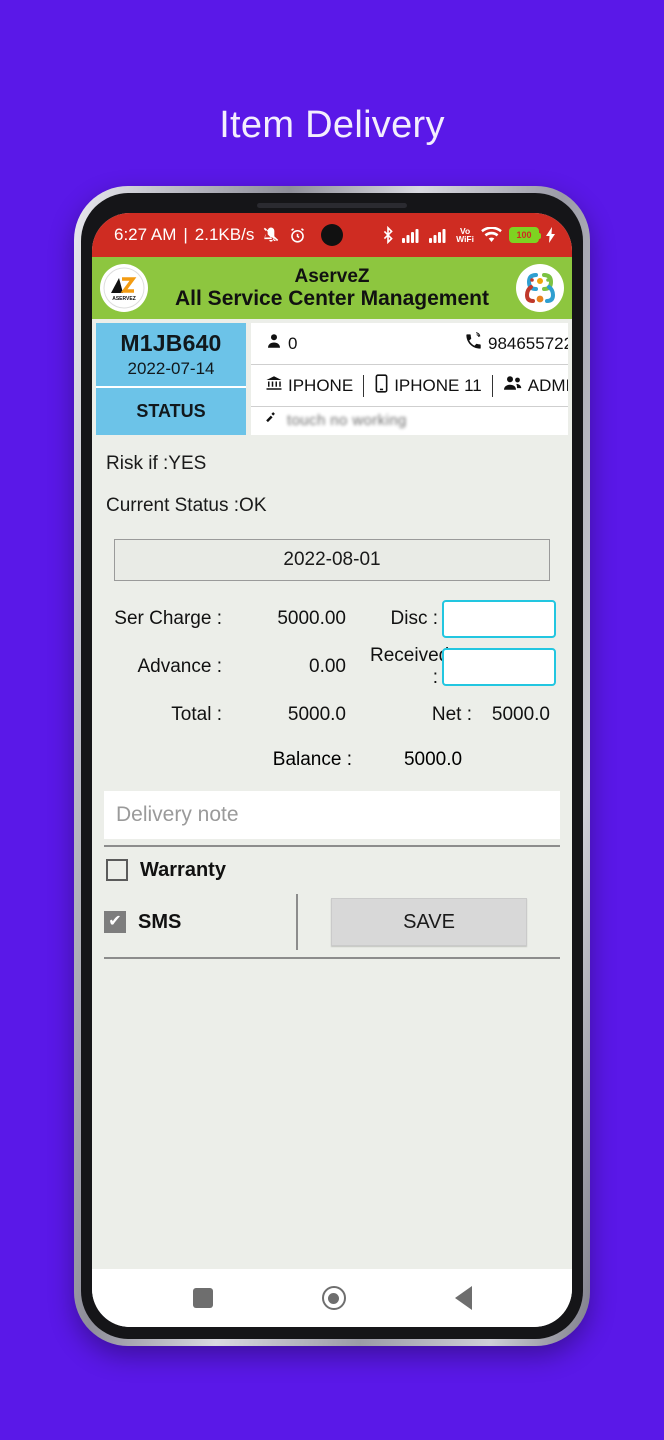  What do you see at coordinates (465, 239) in the screenshot?
I see `vowifi-line-2: WiFi` at bounding box center [465, 239].